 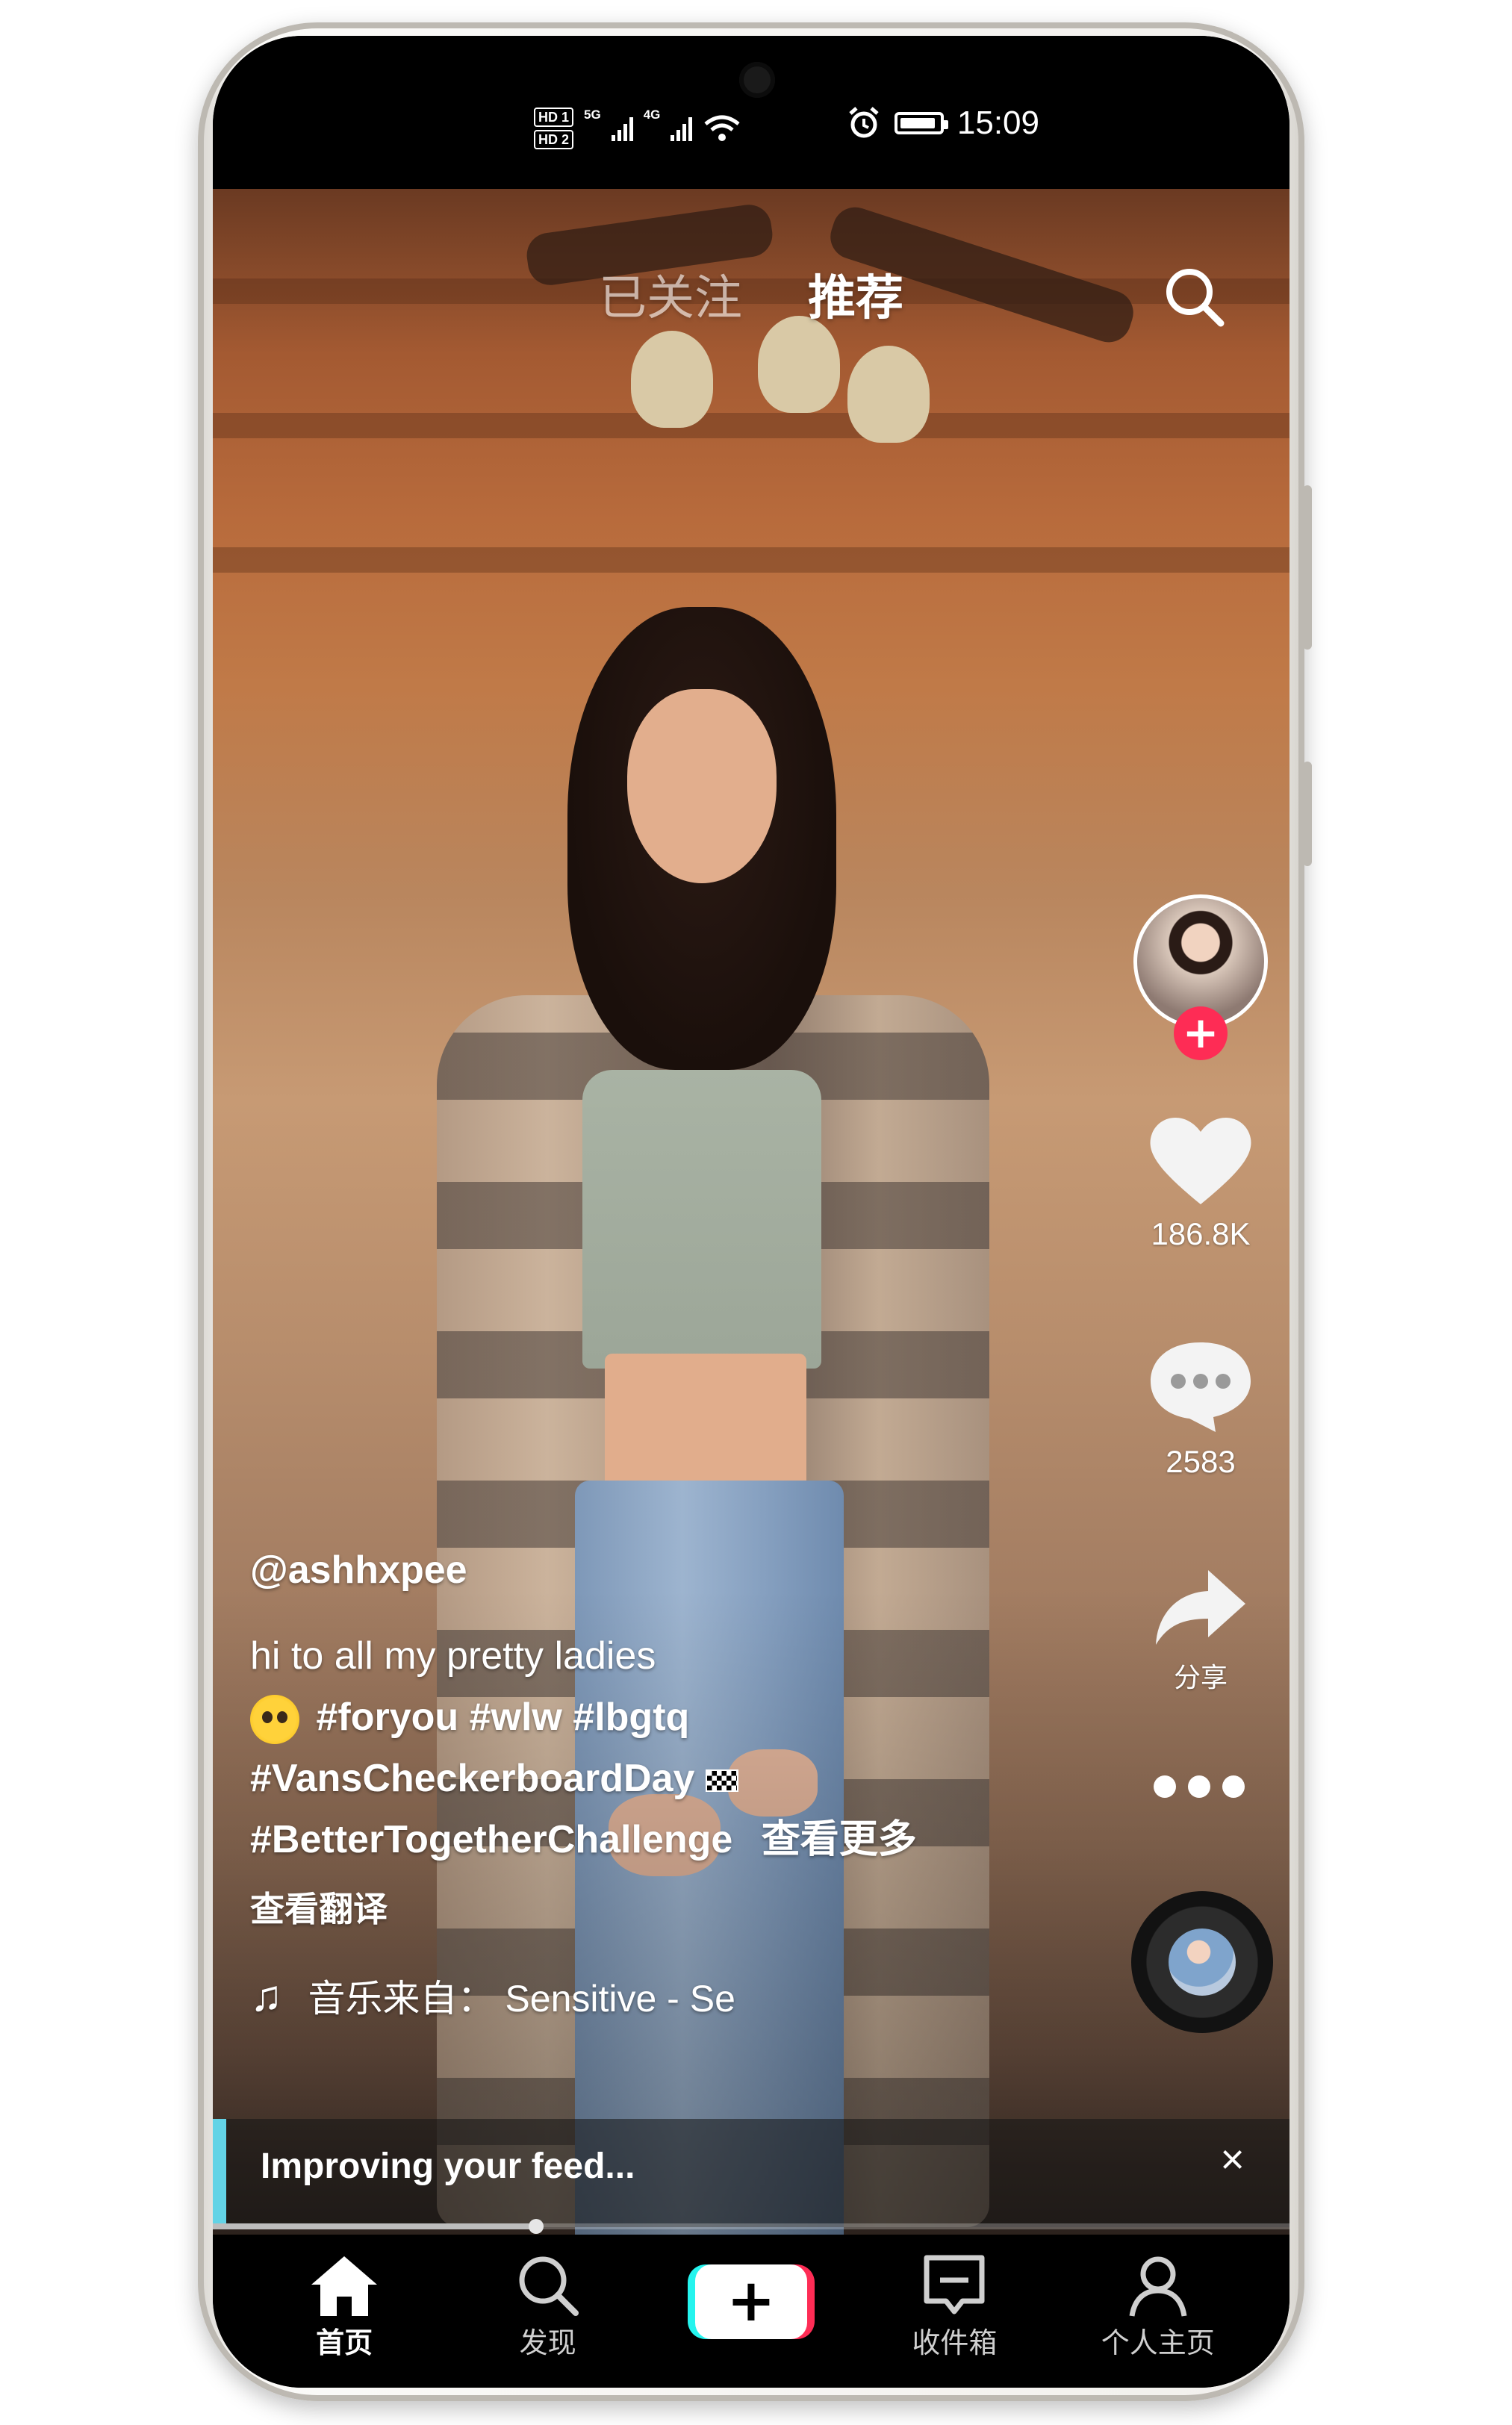 I want to click on comment-icon, so click(x=1201, y=1387).